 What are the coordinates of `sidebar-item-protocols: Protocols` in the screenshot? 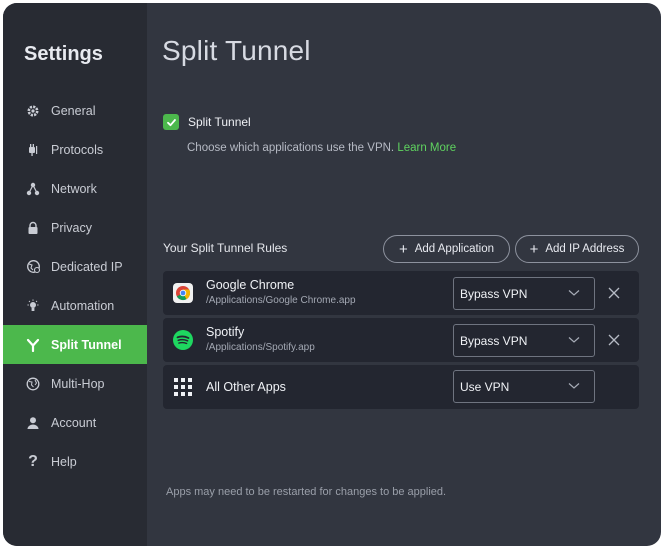 It's located at (75, 149).